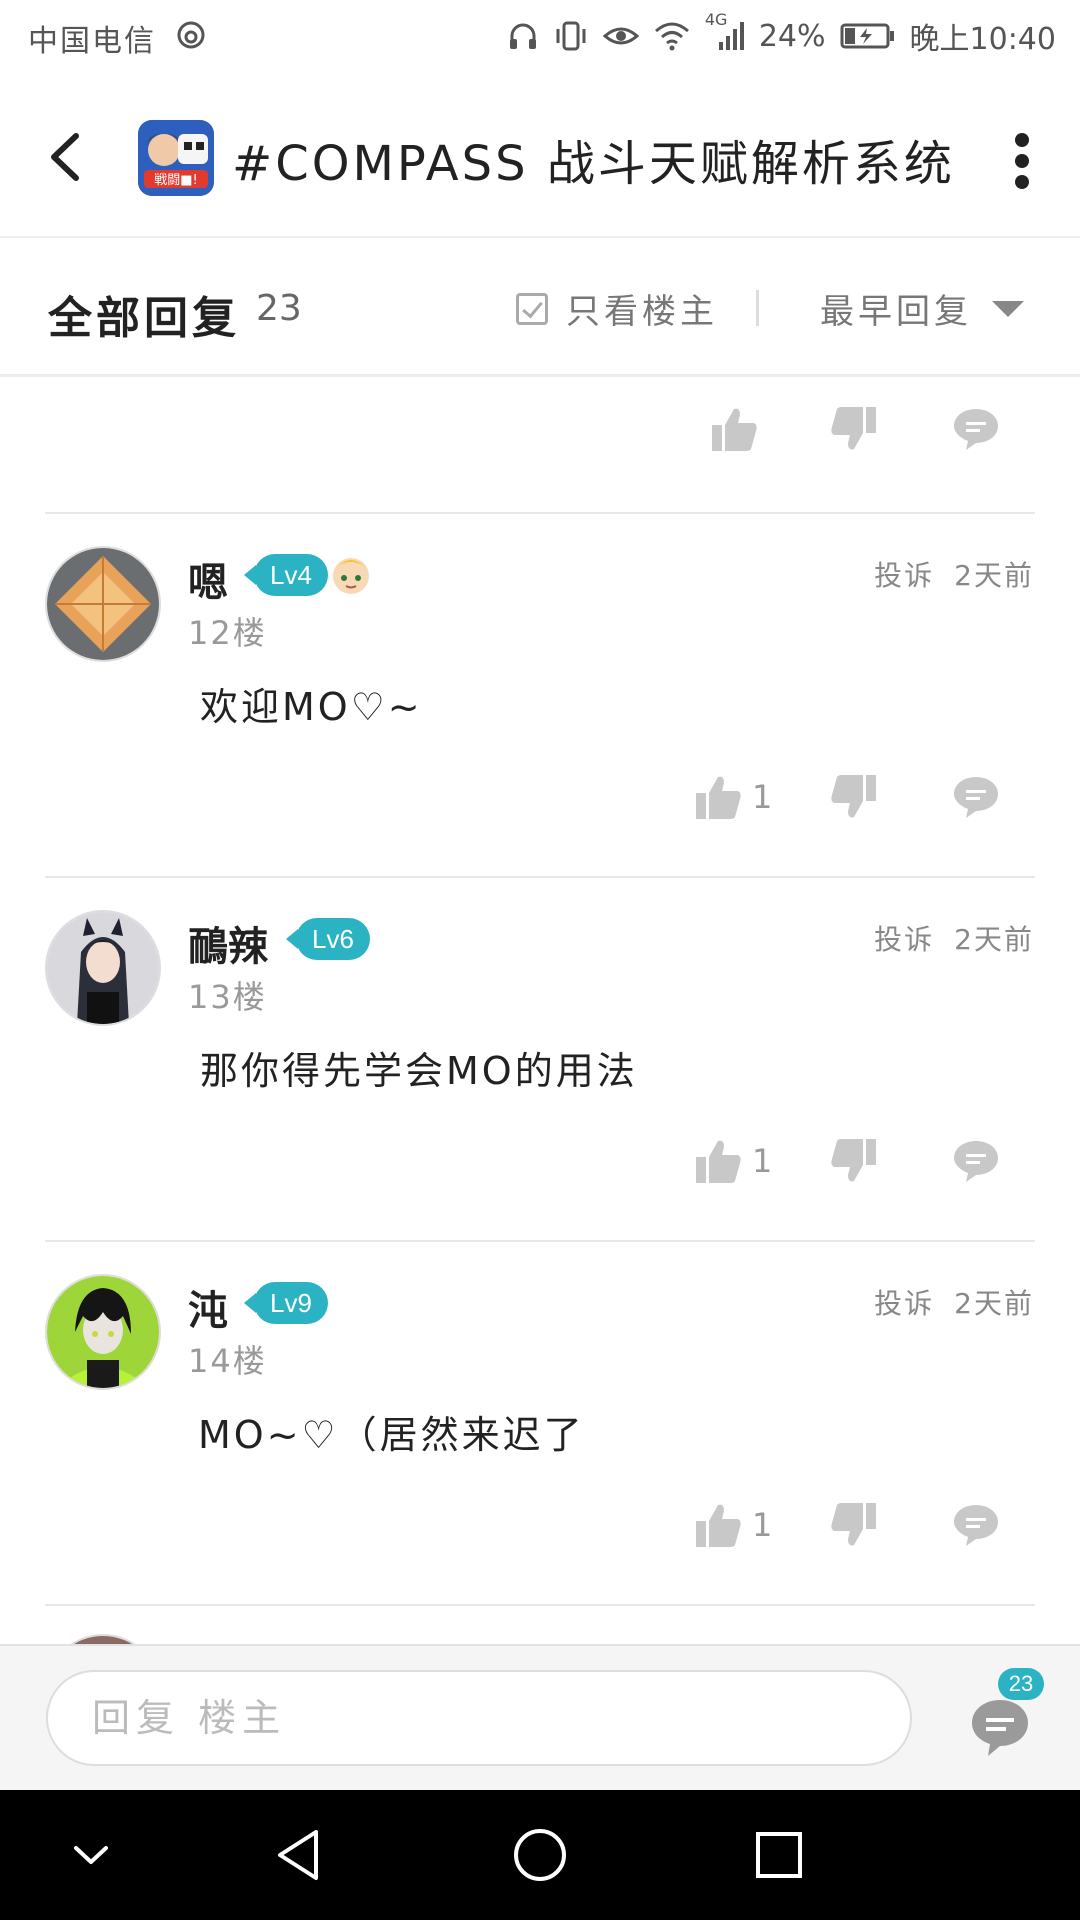 Image resolution: width=1080 pixels, height=1920 pixels. I want to click on vibrate-icon, so click(571, 36).